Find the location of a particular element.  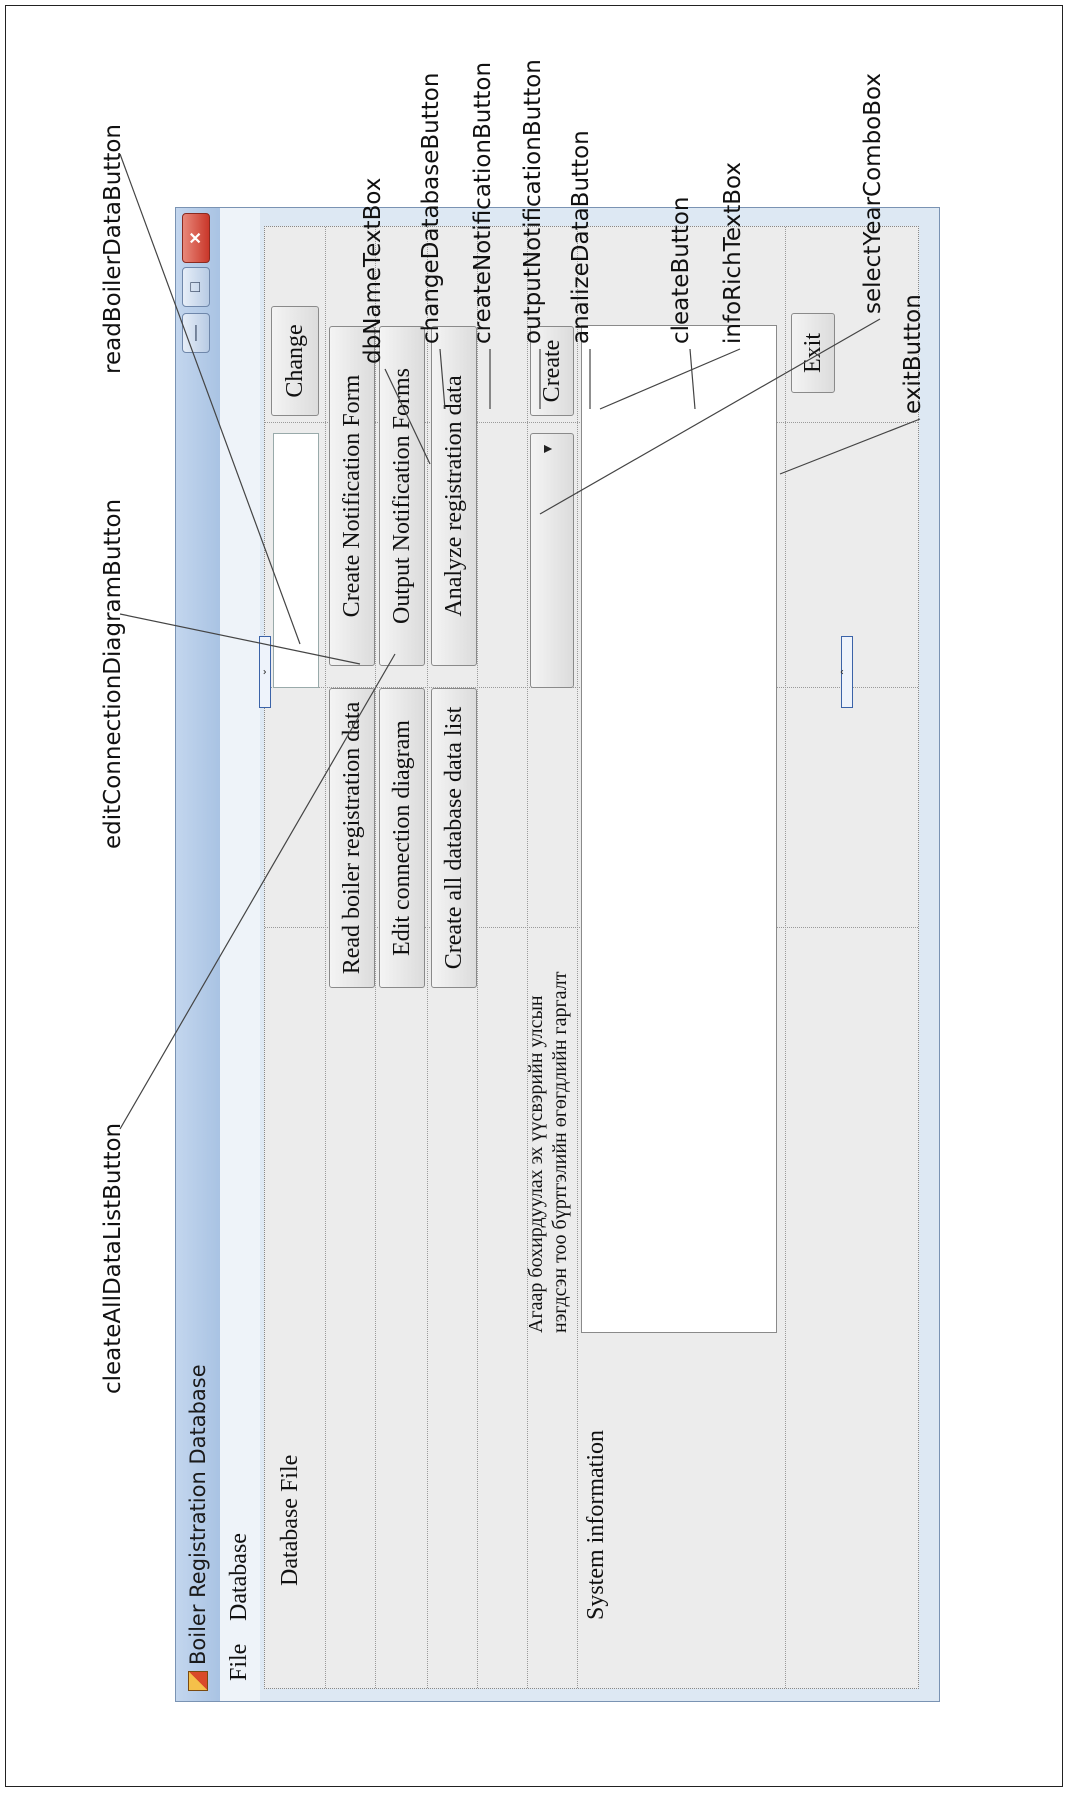

mongolian-label-line2: нэгдсэн тоо бүртгэлийн өгөгдлийн гаргалт is located at coordinates (560, 1152).